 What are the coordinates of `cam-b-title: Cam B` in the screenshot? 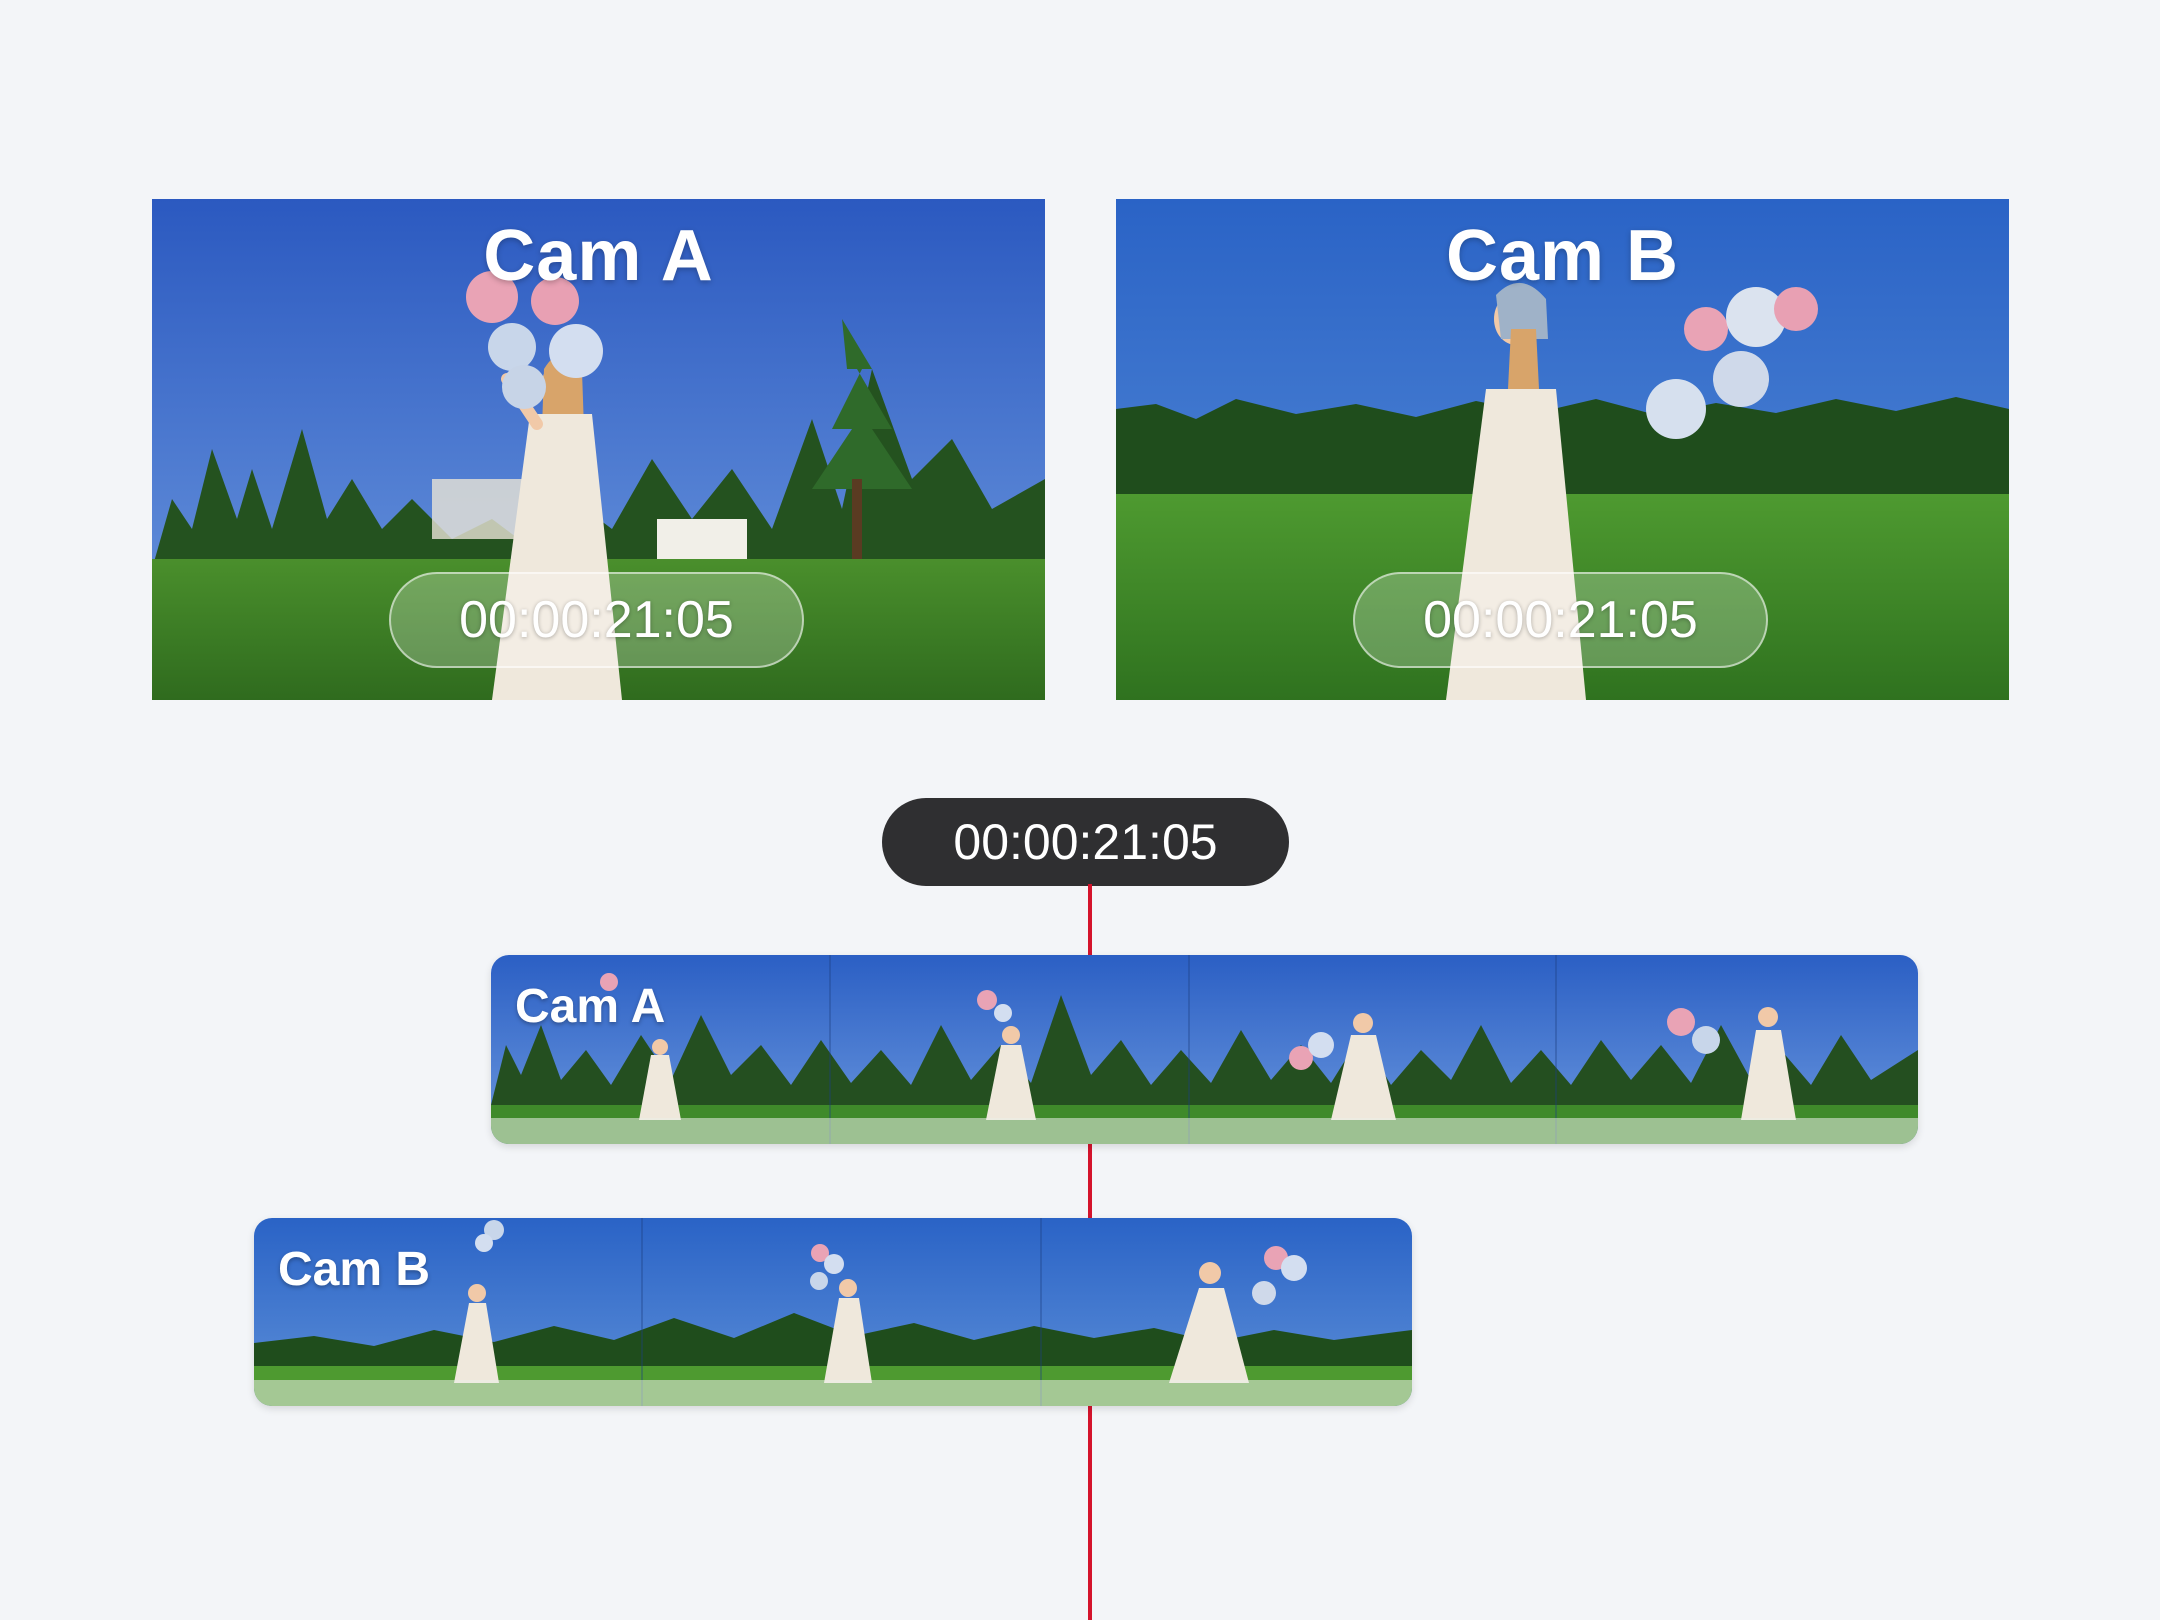 It's located at (1562, 256).